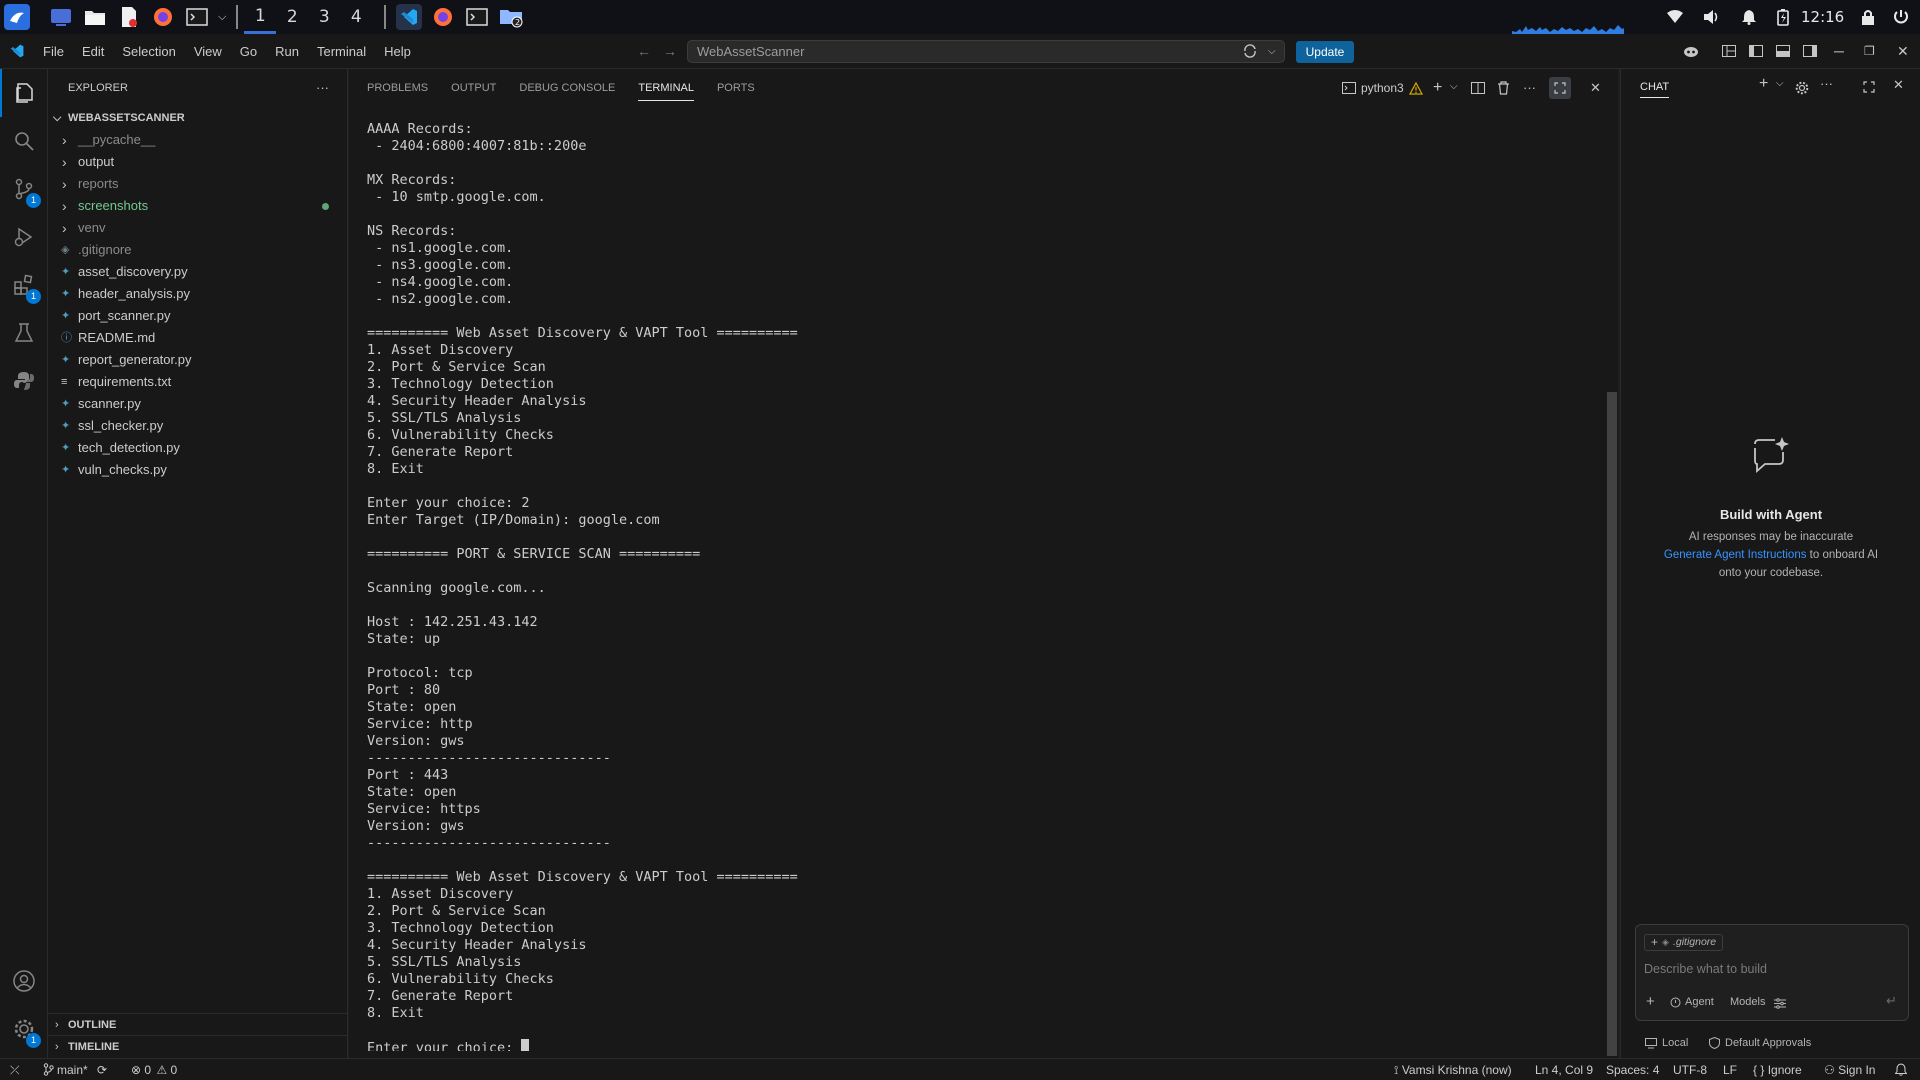 This screenshot has height=1080, width=1920. What do you see at coordinates (1692, 1002) in the screenshot?
I see `mode-picker: Agent` at bounding box center [1692, 1002].